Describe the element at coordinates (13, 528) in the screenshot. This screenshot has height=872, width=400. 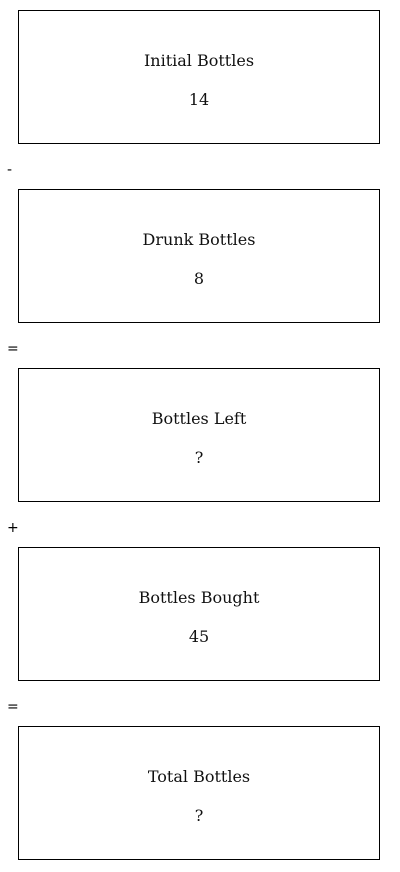
I see `operator-plus: +` at that location.